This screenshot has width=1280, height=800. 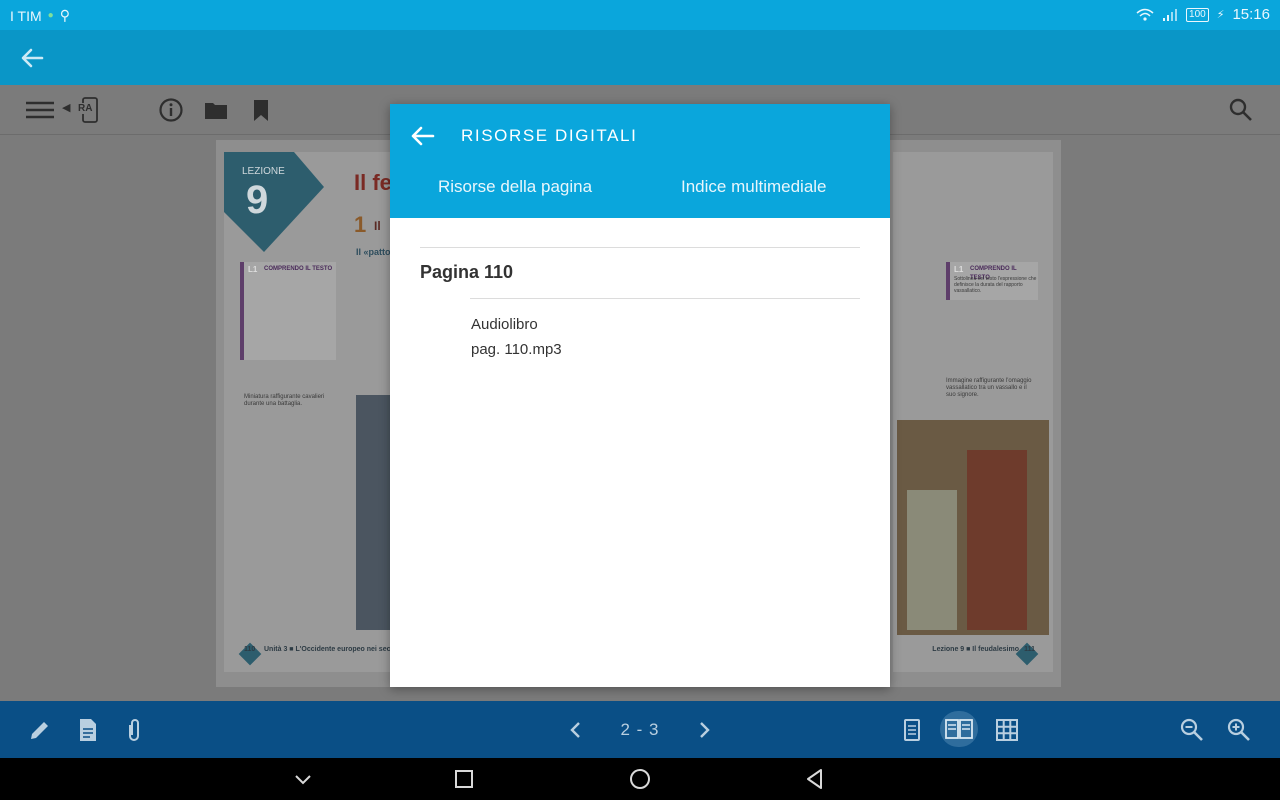 I want to click on section-number: 1, so click(x=360, y=224).